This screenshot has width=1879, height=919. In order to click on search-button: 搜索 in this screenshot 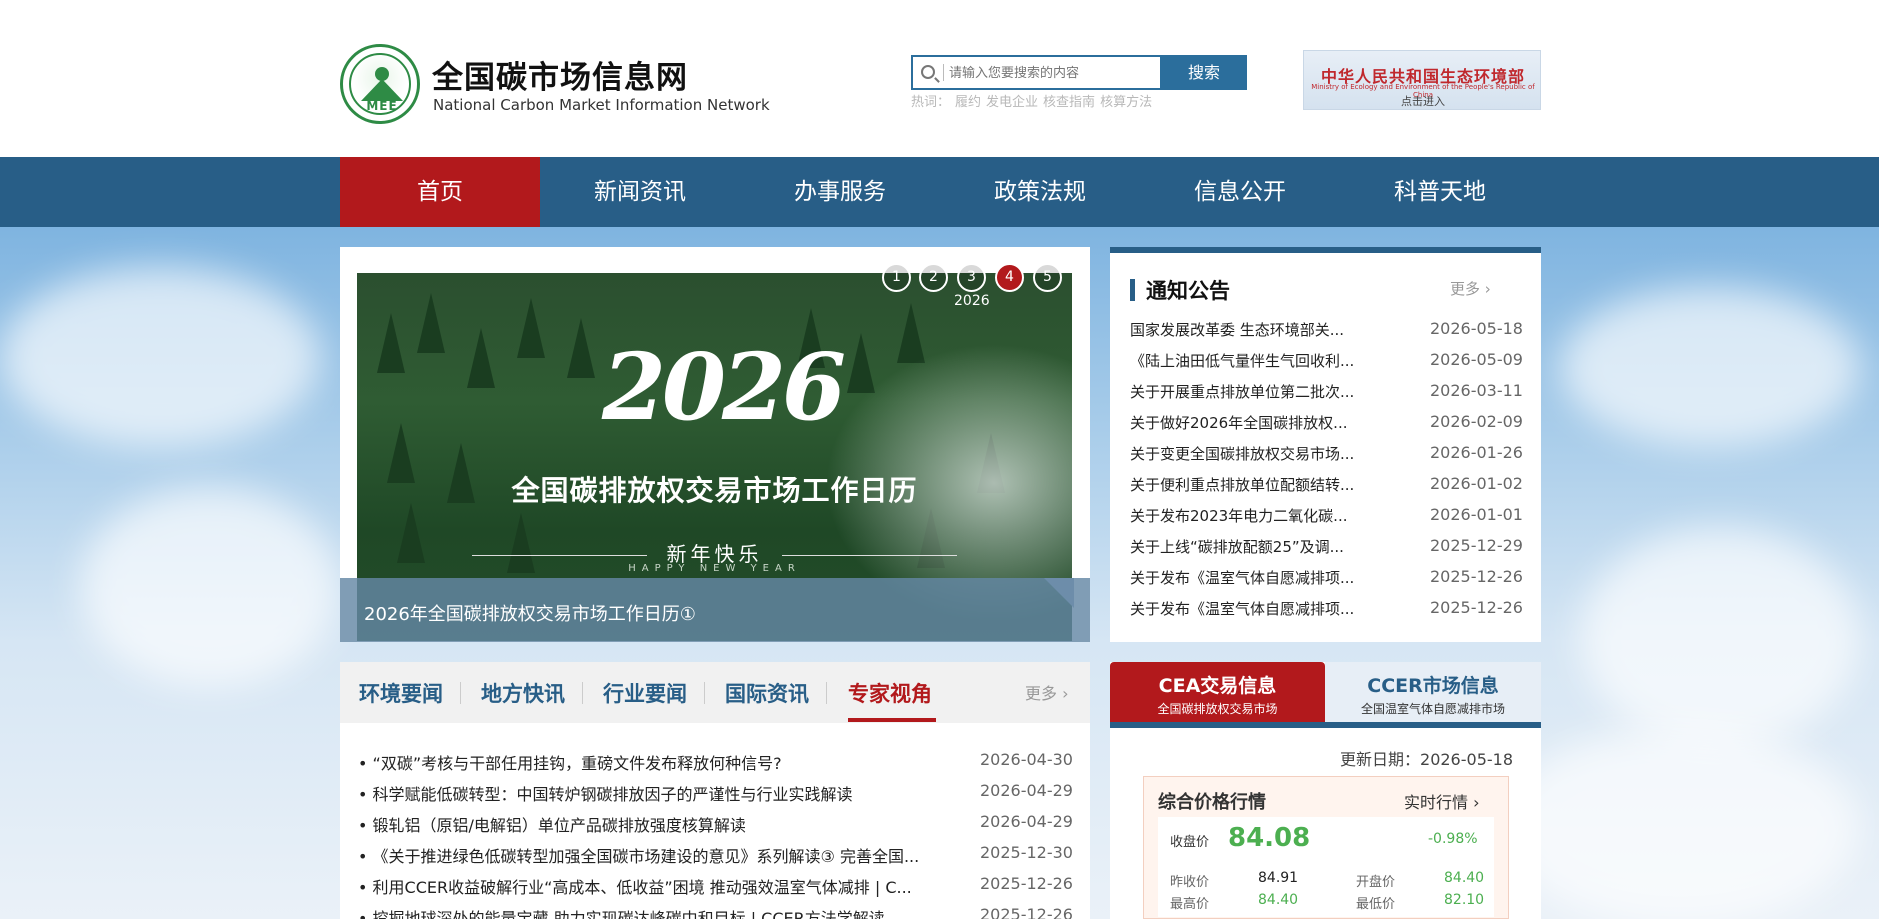, I will do `click(1204, 72)`.